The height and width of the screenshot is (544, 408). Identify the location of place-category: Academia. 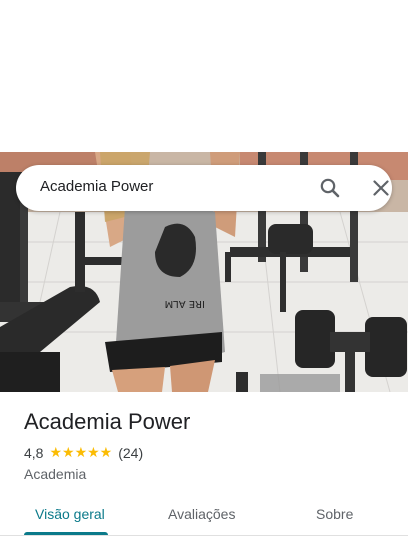
(55, 474).